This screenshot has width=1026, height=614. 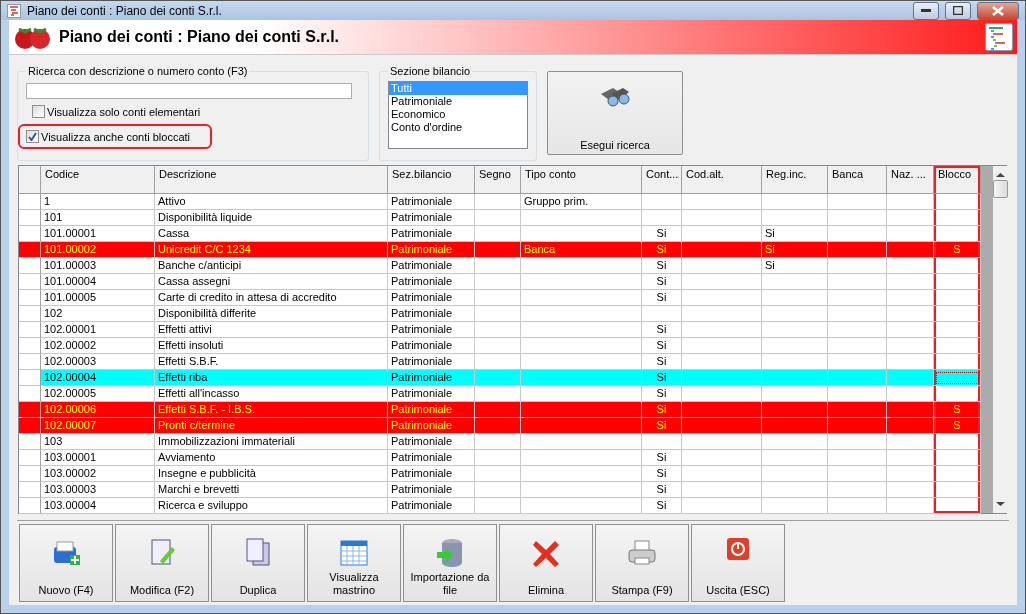 I want to click on close-button, so click(x=998, y=10).